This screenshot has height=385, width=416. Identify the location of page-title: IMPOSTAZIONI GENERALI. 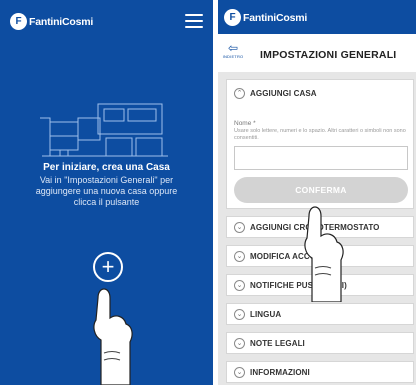
(328, 55).